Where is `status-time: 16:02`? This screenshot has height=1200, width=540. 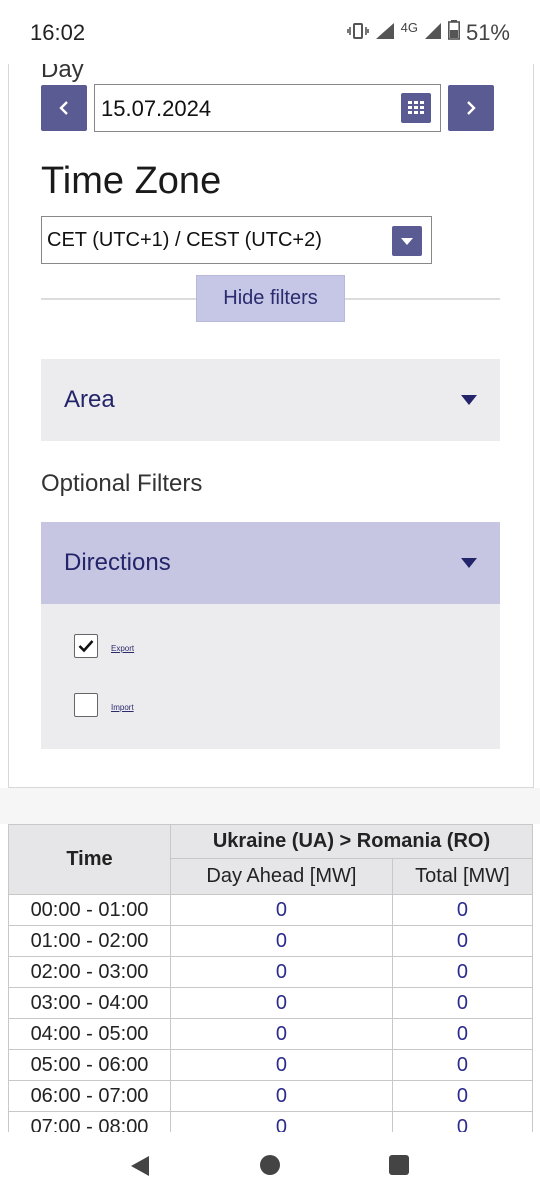
status-time: 16:02 is located at coordinates (58, 32).